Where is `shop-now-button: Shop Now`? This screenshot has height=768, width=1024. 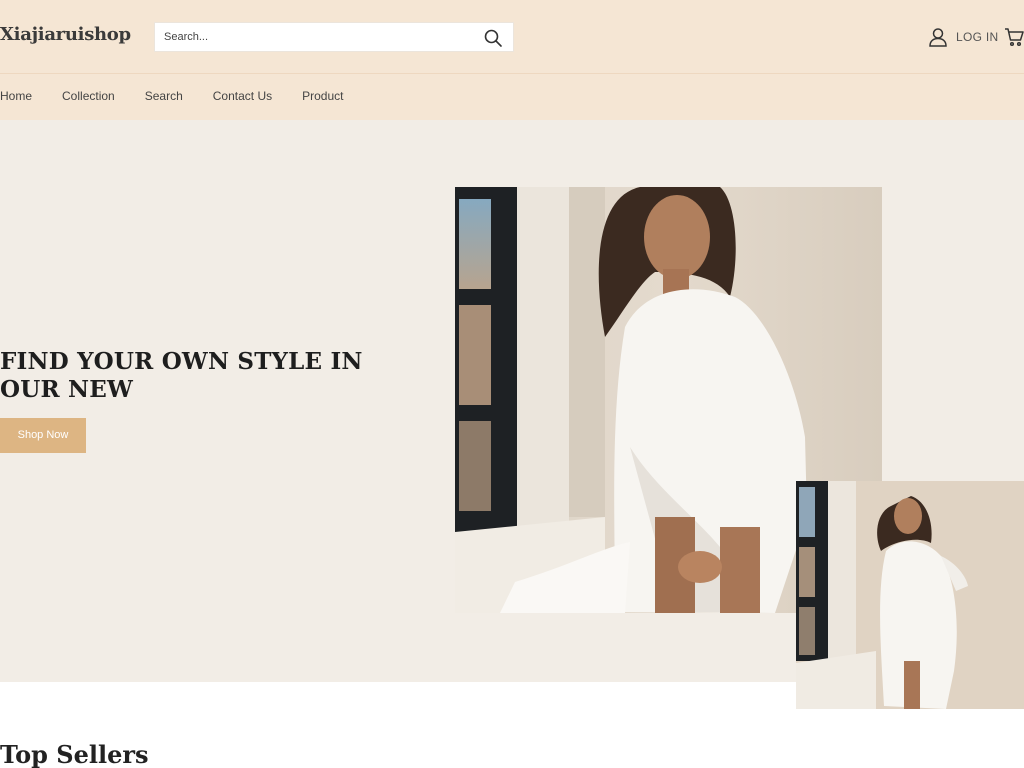
shop-now-button: Shop Now is located at coordinates (43, 435).